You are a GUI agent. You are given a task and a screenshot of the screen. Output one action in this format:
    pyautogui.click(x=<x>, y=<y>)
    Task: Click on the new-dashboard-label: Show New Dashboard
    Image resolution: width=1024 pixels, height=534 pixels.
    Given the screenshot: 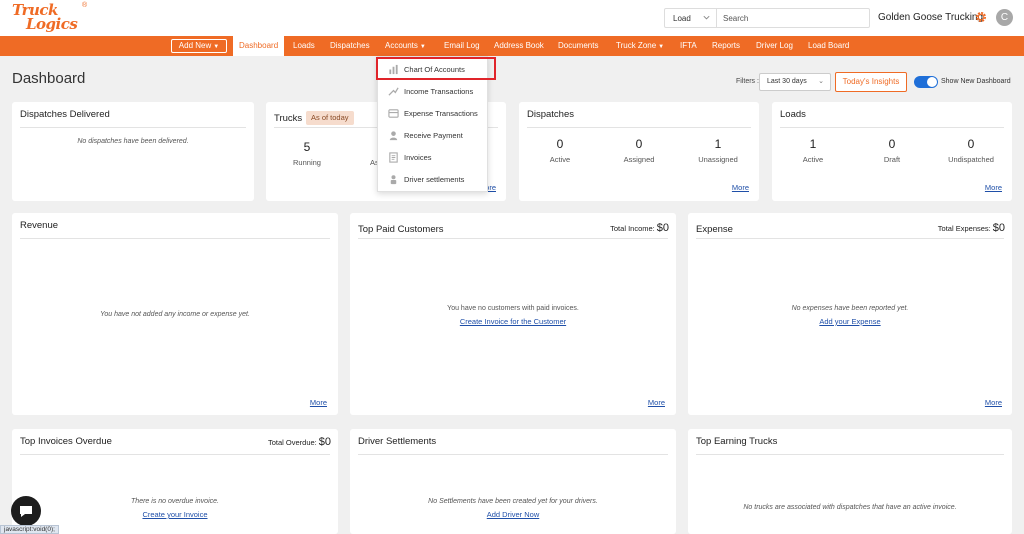 What is the action you would take?
    pyautogui.click(x=976, y=81)
    